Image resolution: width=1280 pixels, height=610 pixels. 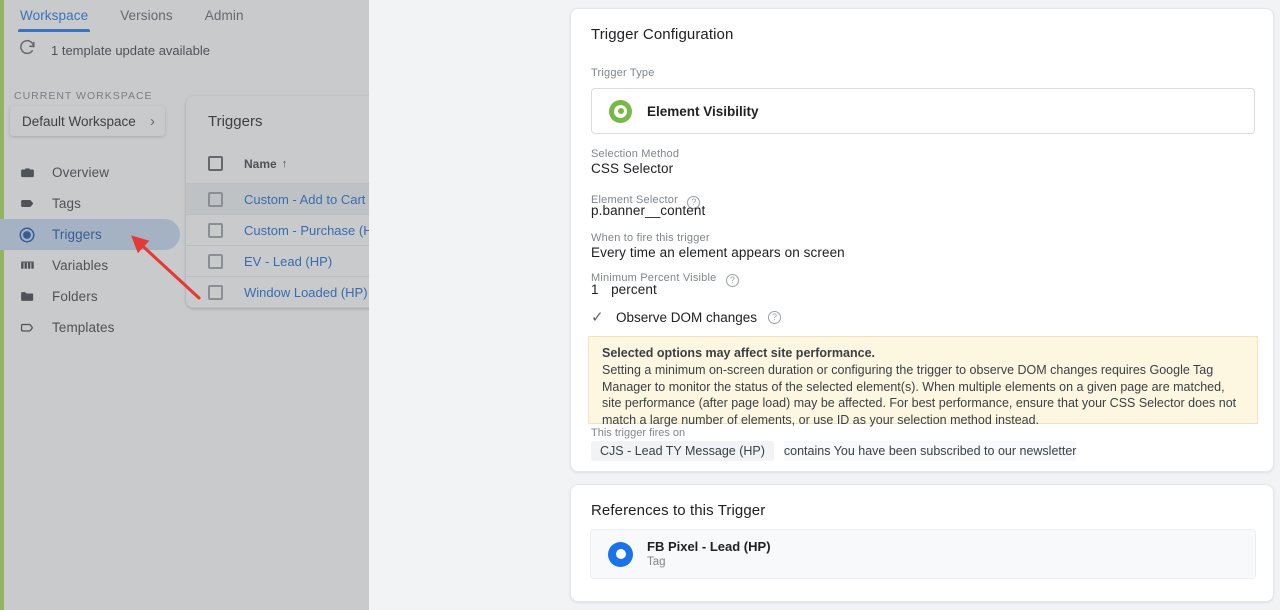 I want to click on references-title: References to this Trigger, so click(x=678, y=510).